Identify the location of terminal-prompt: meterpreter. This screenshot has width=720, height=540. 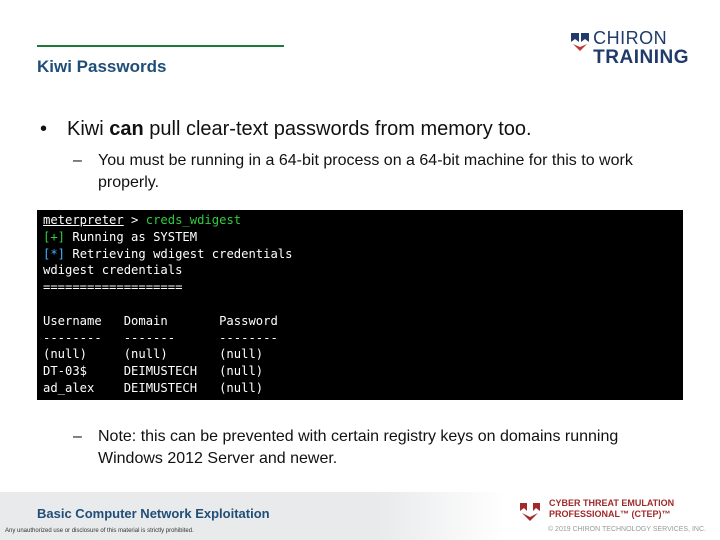
(83, 220).